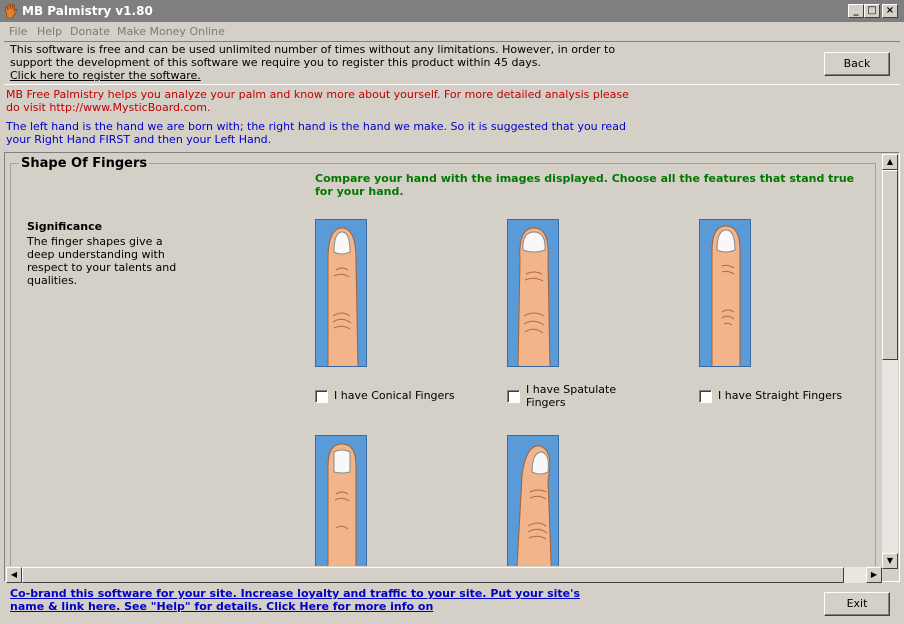 The height and width of the screenshot is (624, 904). What do you see at coordinates (65, 226) in the screenshot?
I see `significance-title: Significance` at bounding box center [65, 226].